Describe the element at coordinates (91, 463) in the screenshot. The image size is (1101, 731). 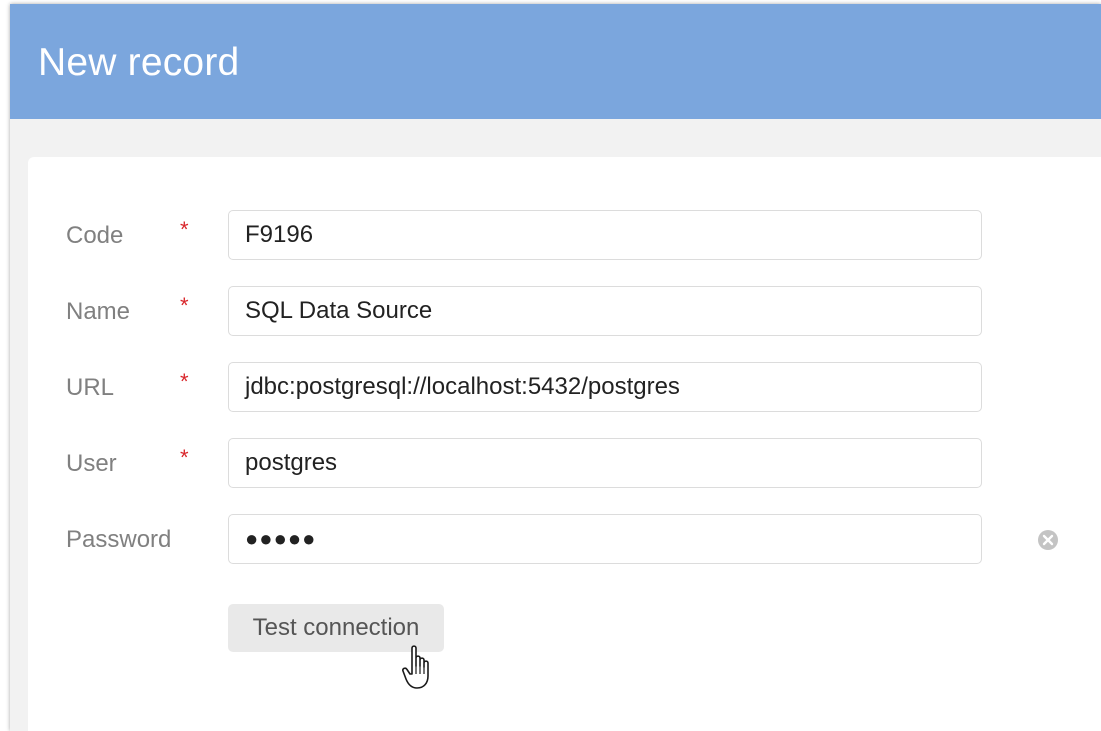
I see `user-label: User` at that location.